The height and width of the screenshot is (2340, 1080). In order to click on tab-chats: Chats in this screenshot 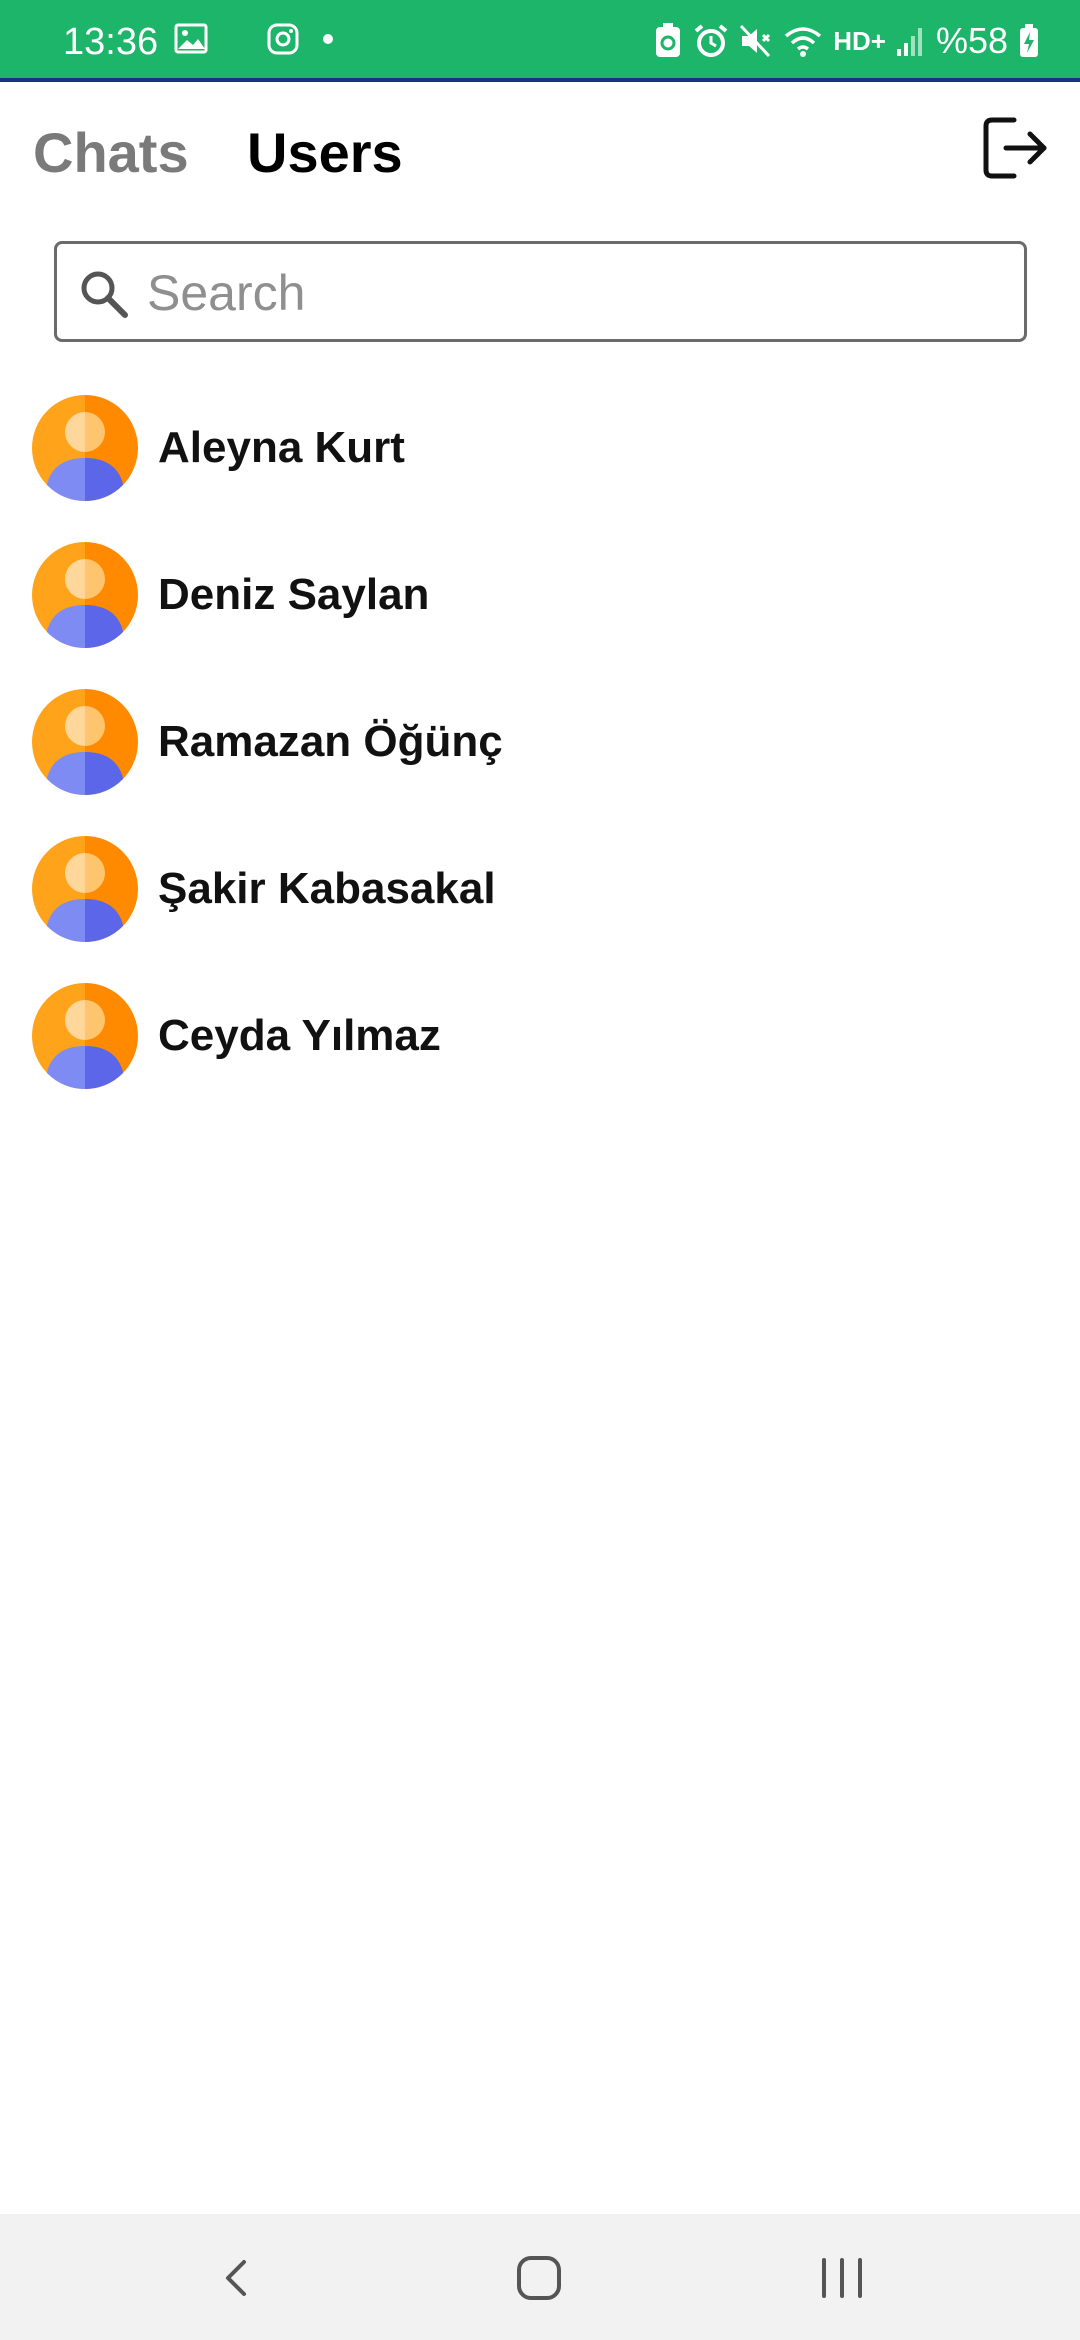, I will do `click(111, 153)`.